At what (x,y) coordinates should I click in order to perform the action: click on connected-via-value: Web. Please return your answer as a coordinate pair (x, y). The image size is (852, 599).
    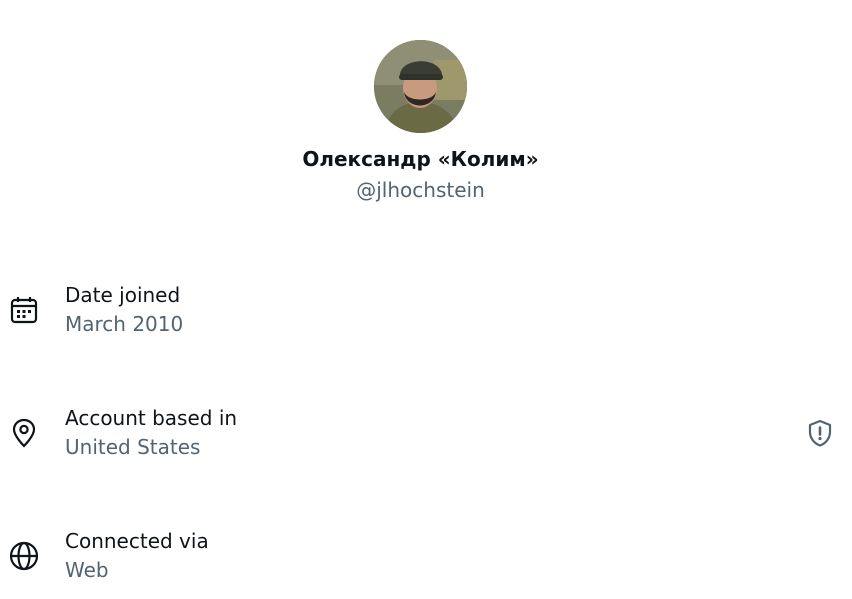
    Looking at the image, I should click on (87, 570).